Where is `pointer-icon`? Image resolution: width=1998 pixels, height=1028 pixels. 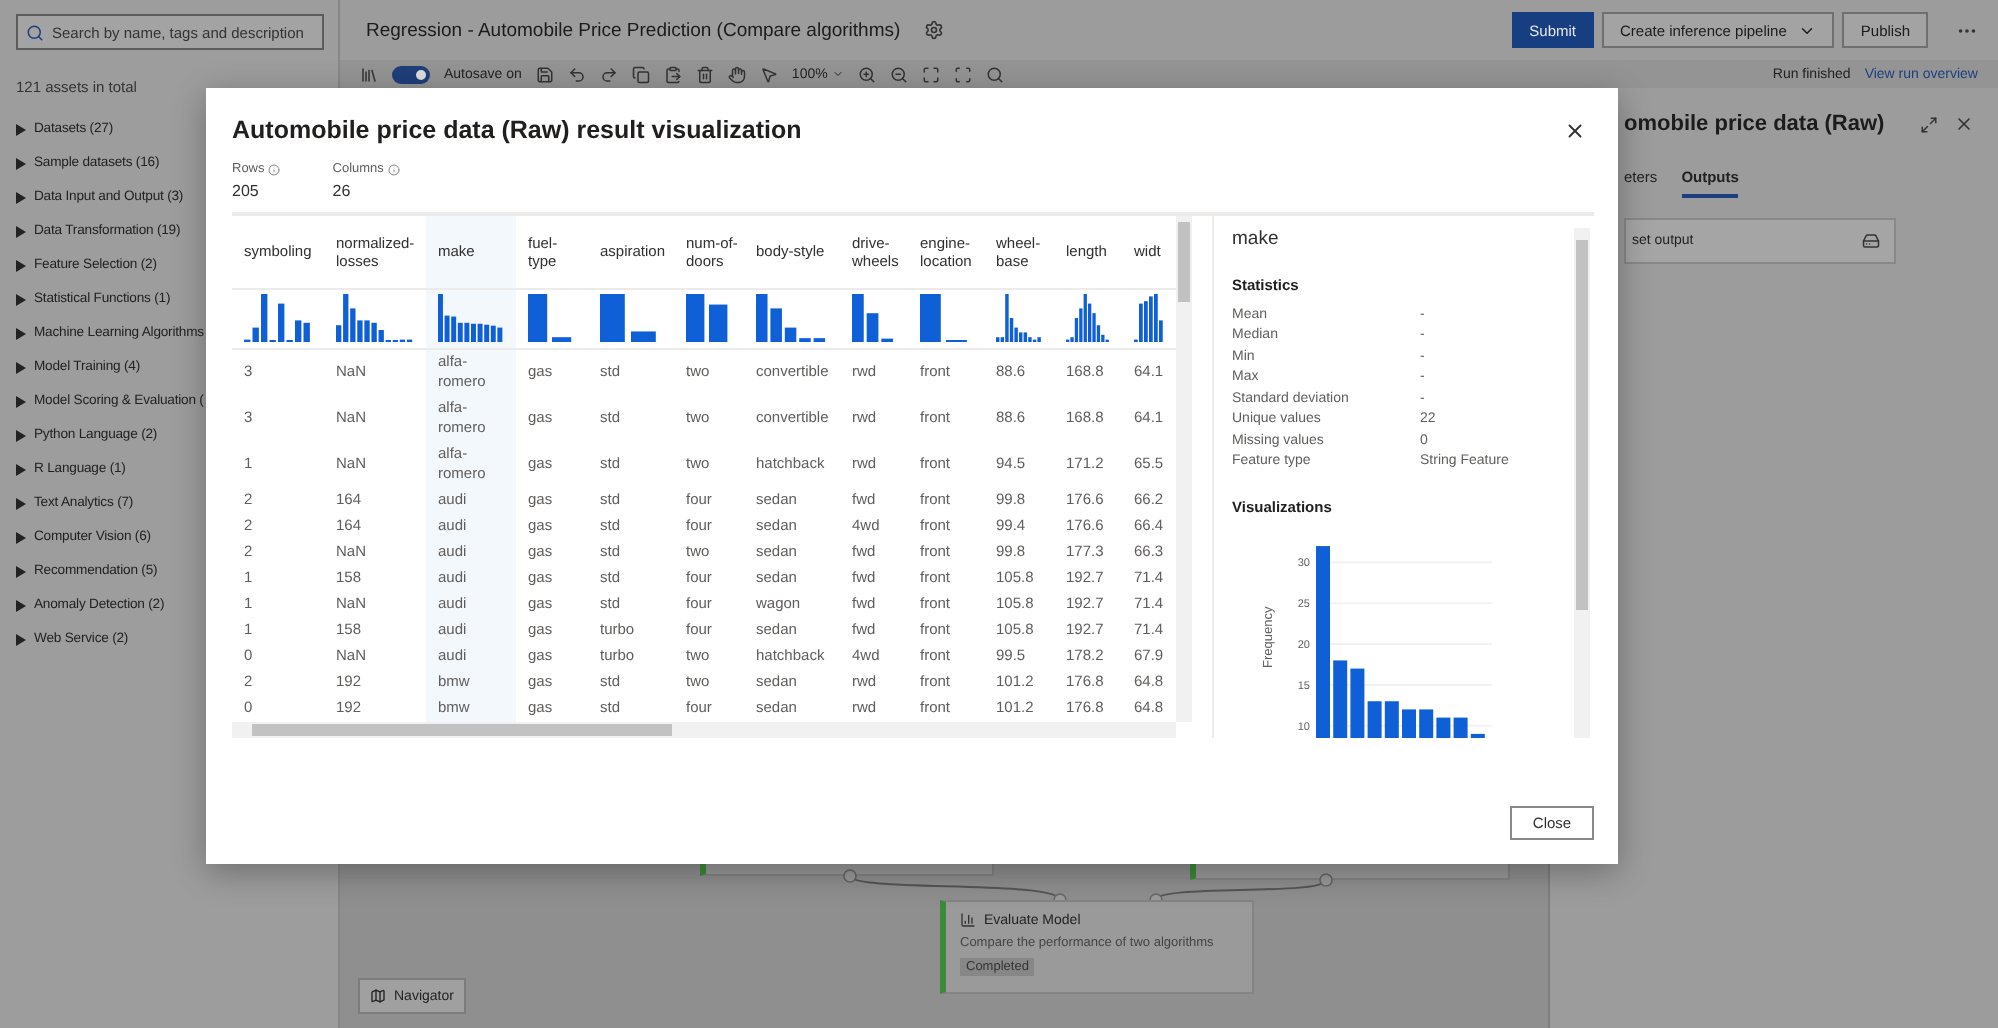 pointer-icon is located at coordinates (768, 74).